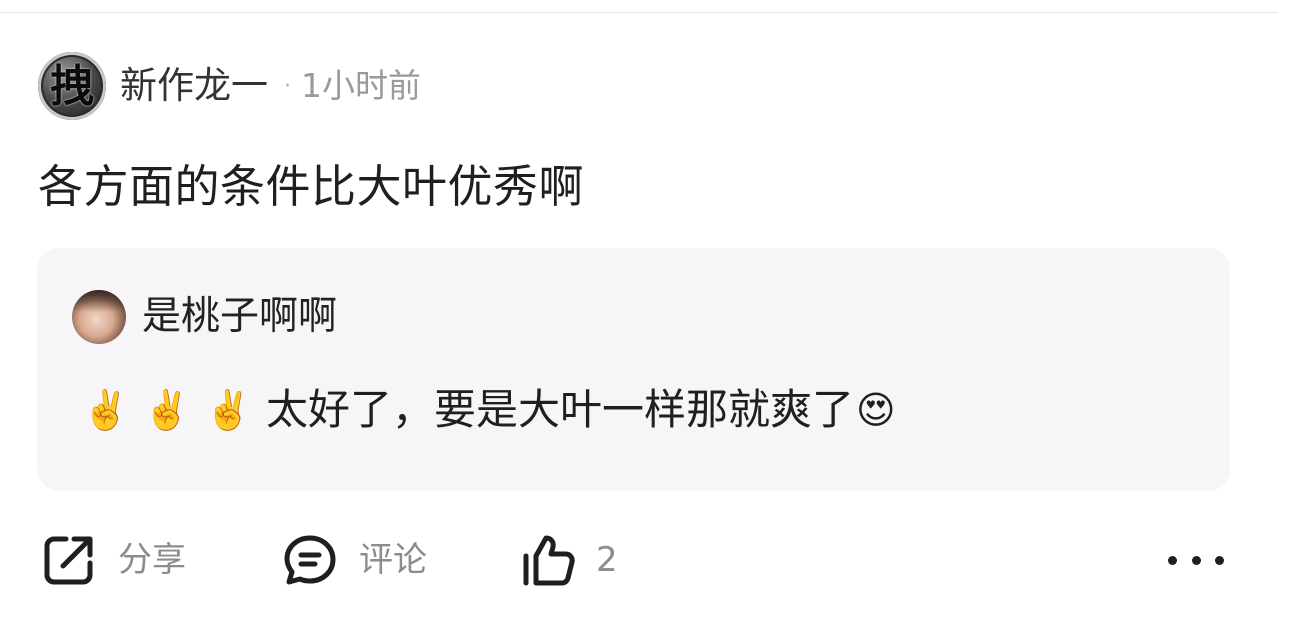 The width and height of the screenshot is (1290, 619). Describe the element at coordinates (645, 560) in the screenshot. I see `action-bar: 分享 评论 2` at that location.